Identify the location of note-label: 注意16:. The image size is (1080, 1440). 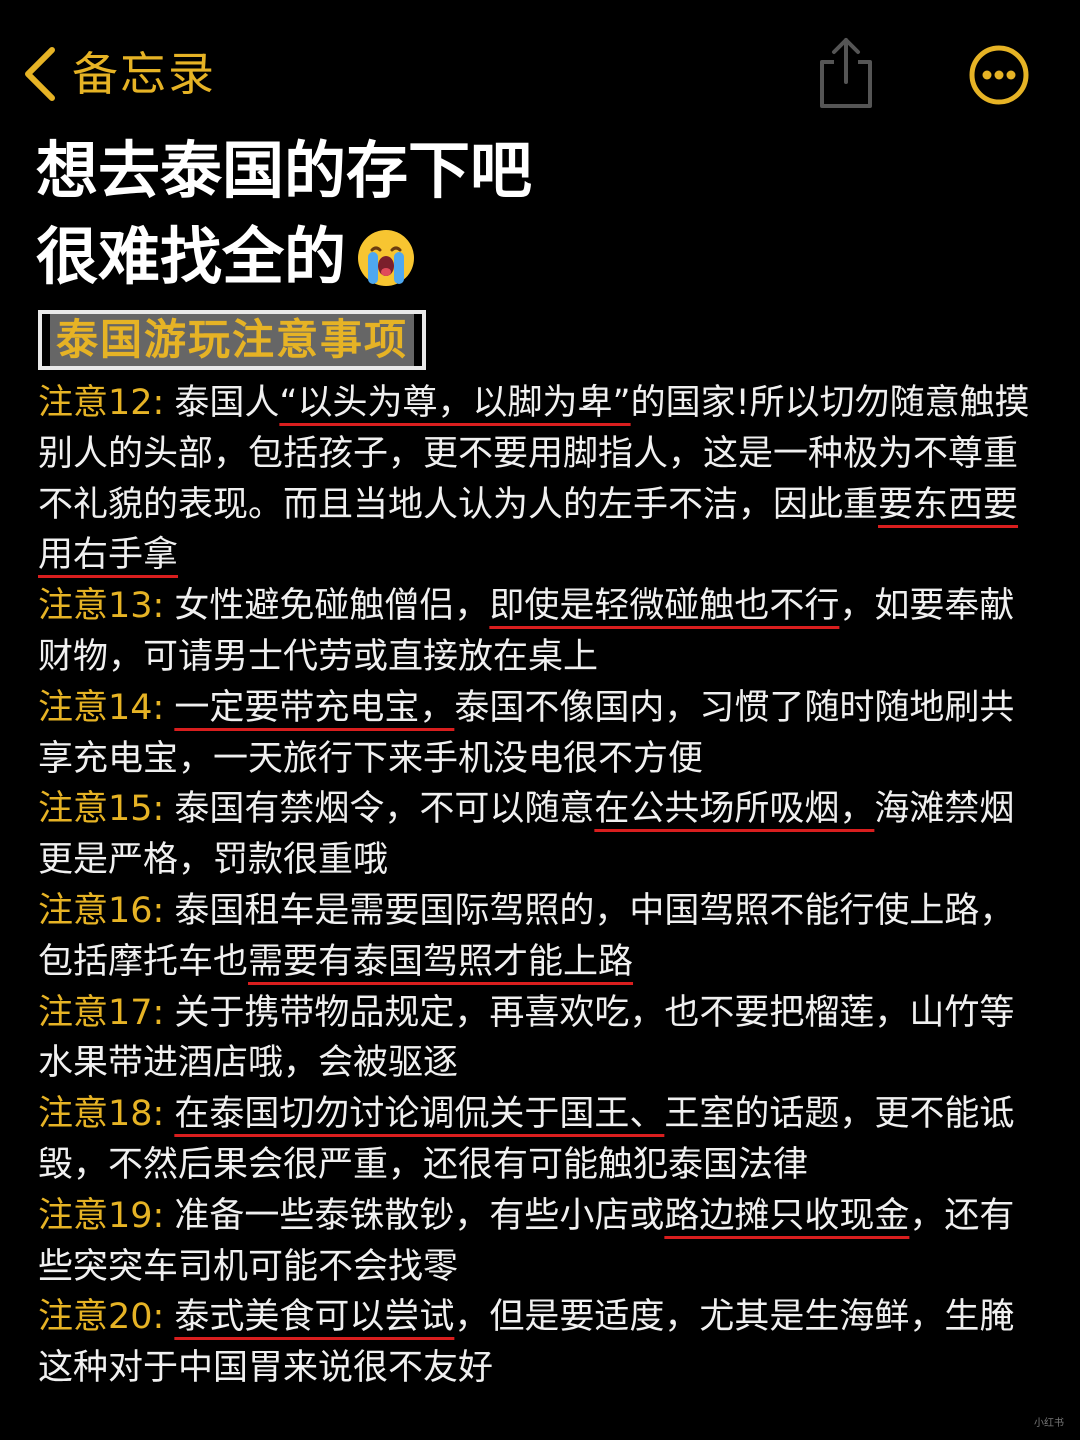
(101, 910).